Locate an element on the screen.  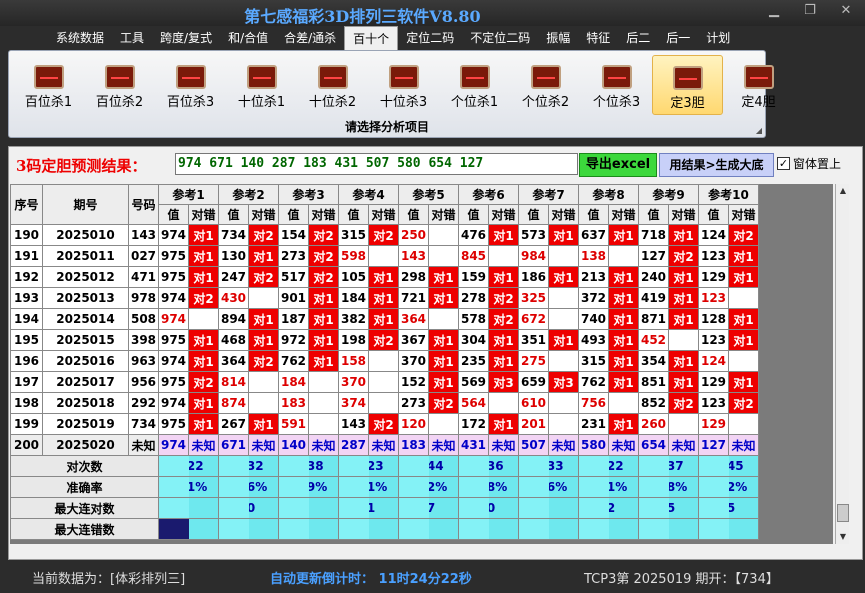
stats-value-ref-7: 4 is located at coordinates (563, 529).